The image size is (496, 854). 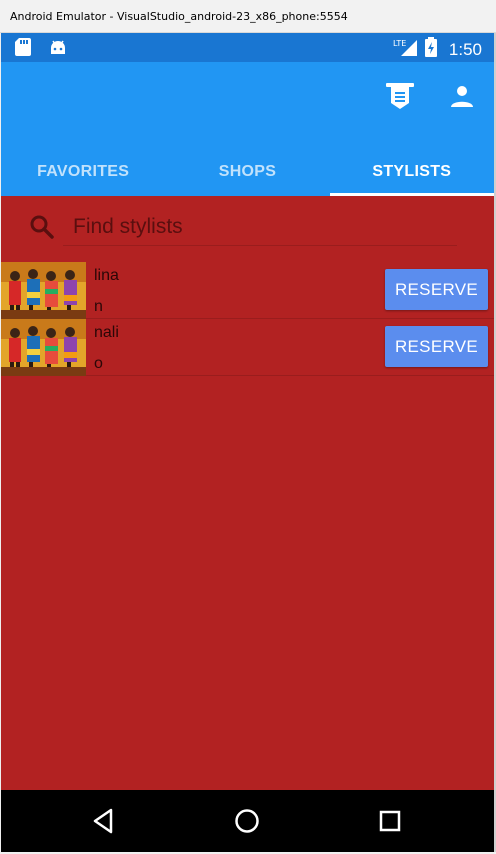 I want to click on search-input, so click(x=260, y=227).